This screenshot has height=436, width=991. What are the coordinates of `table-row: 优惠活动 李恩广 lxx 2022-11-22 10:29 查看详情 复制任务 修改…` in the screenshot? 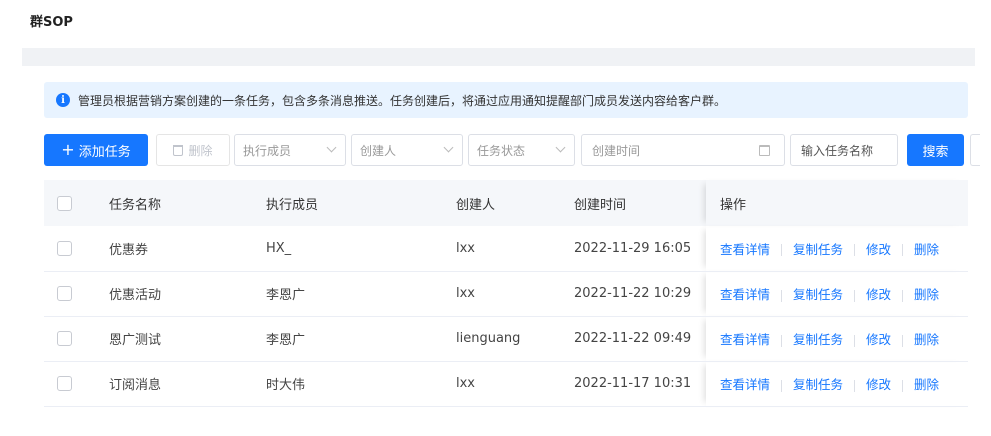 It's located at (506, 293).